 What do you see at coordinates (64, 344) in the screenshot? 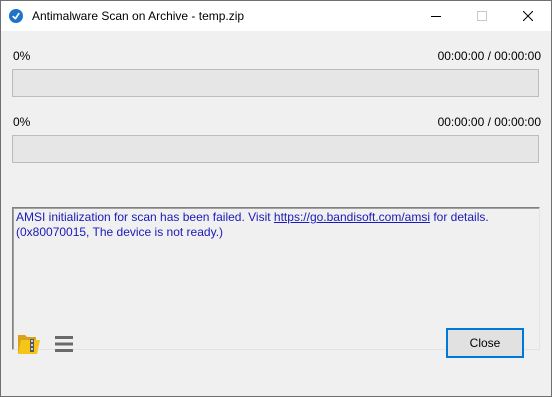
I see `hamburger-menu-icon` at bounding box center [64, 344].